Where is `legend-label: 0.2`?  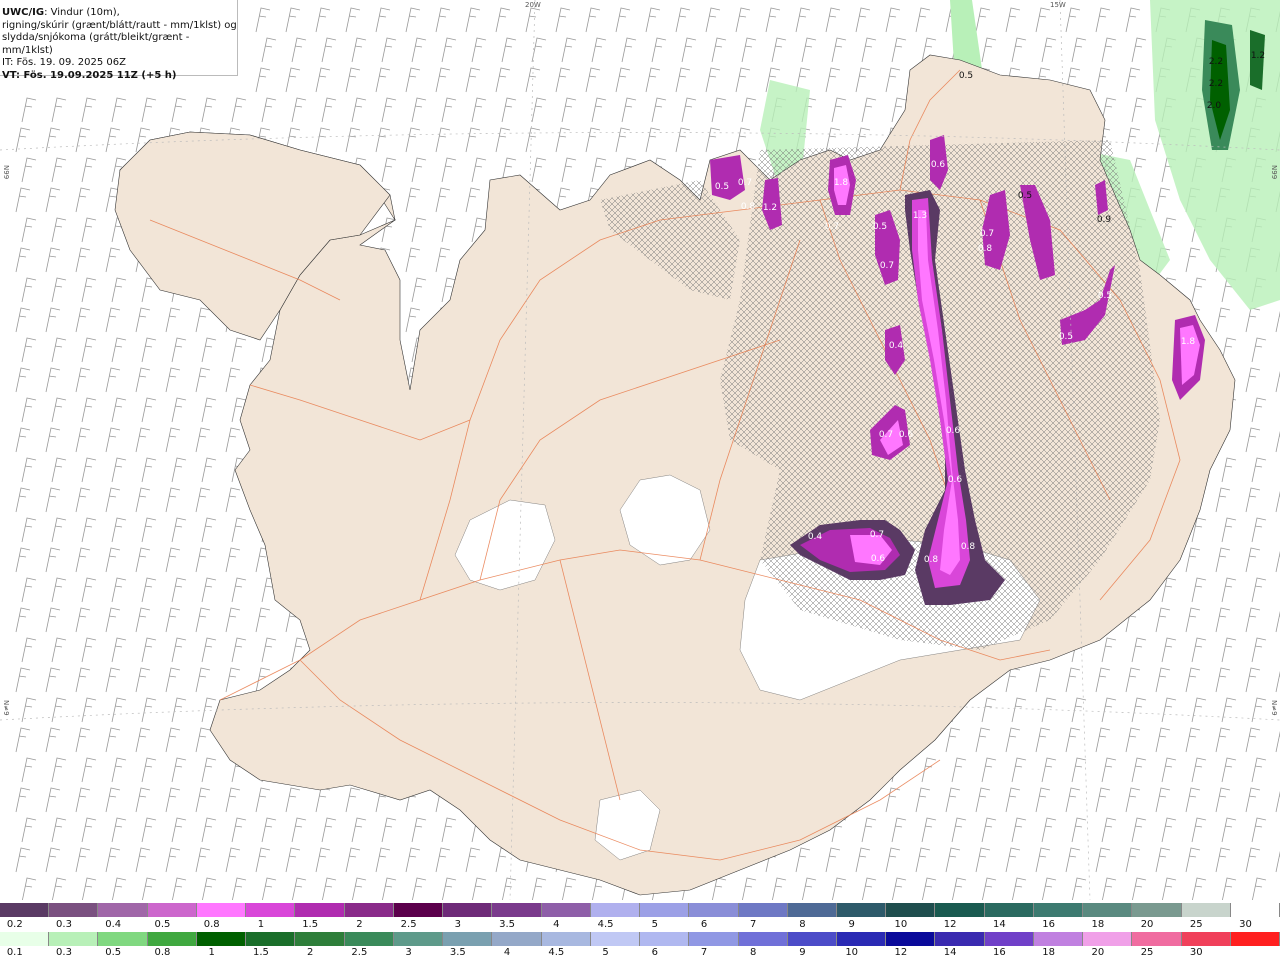 legend-label: 0.2 is located at coordinates (14, 924).